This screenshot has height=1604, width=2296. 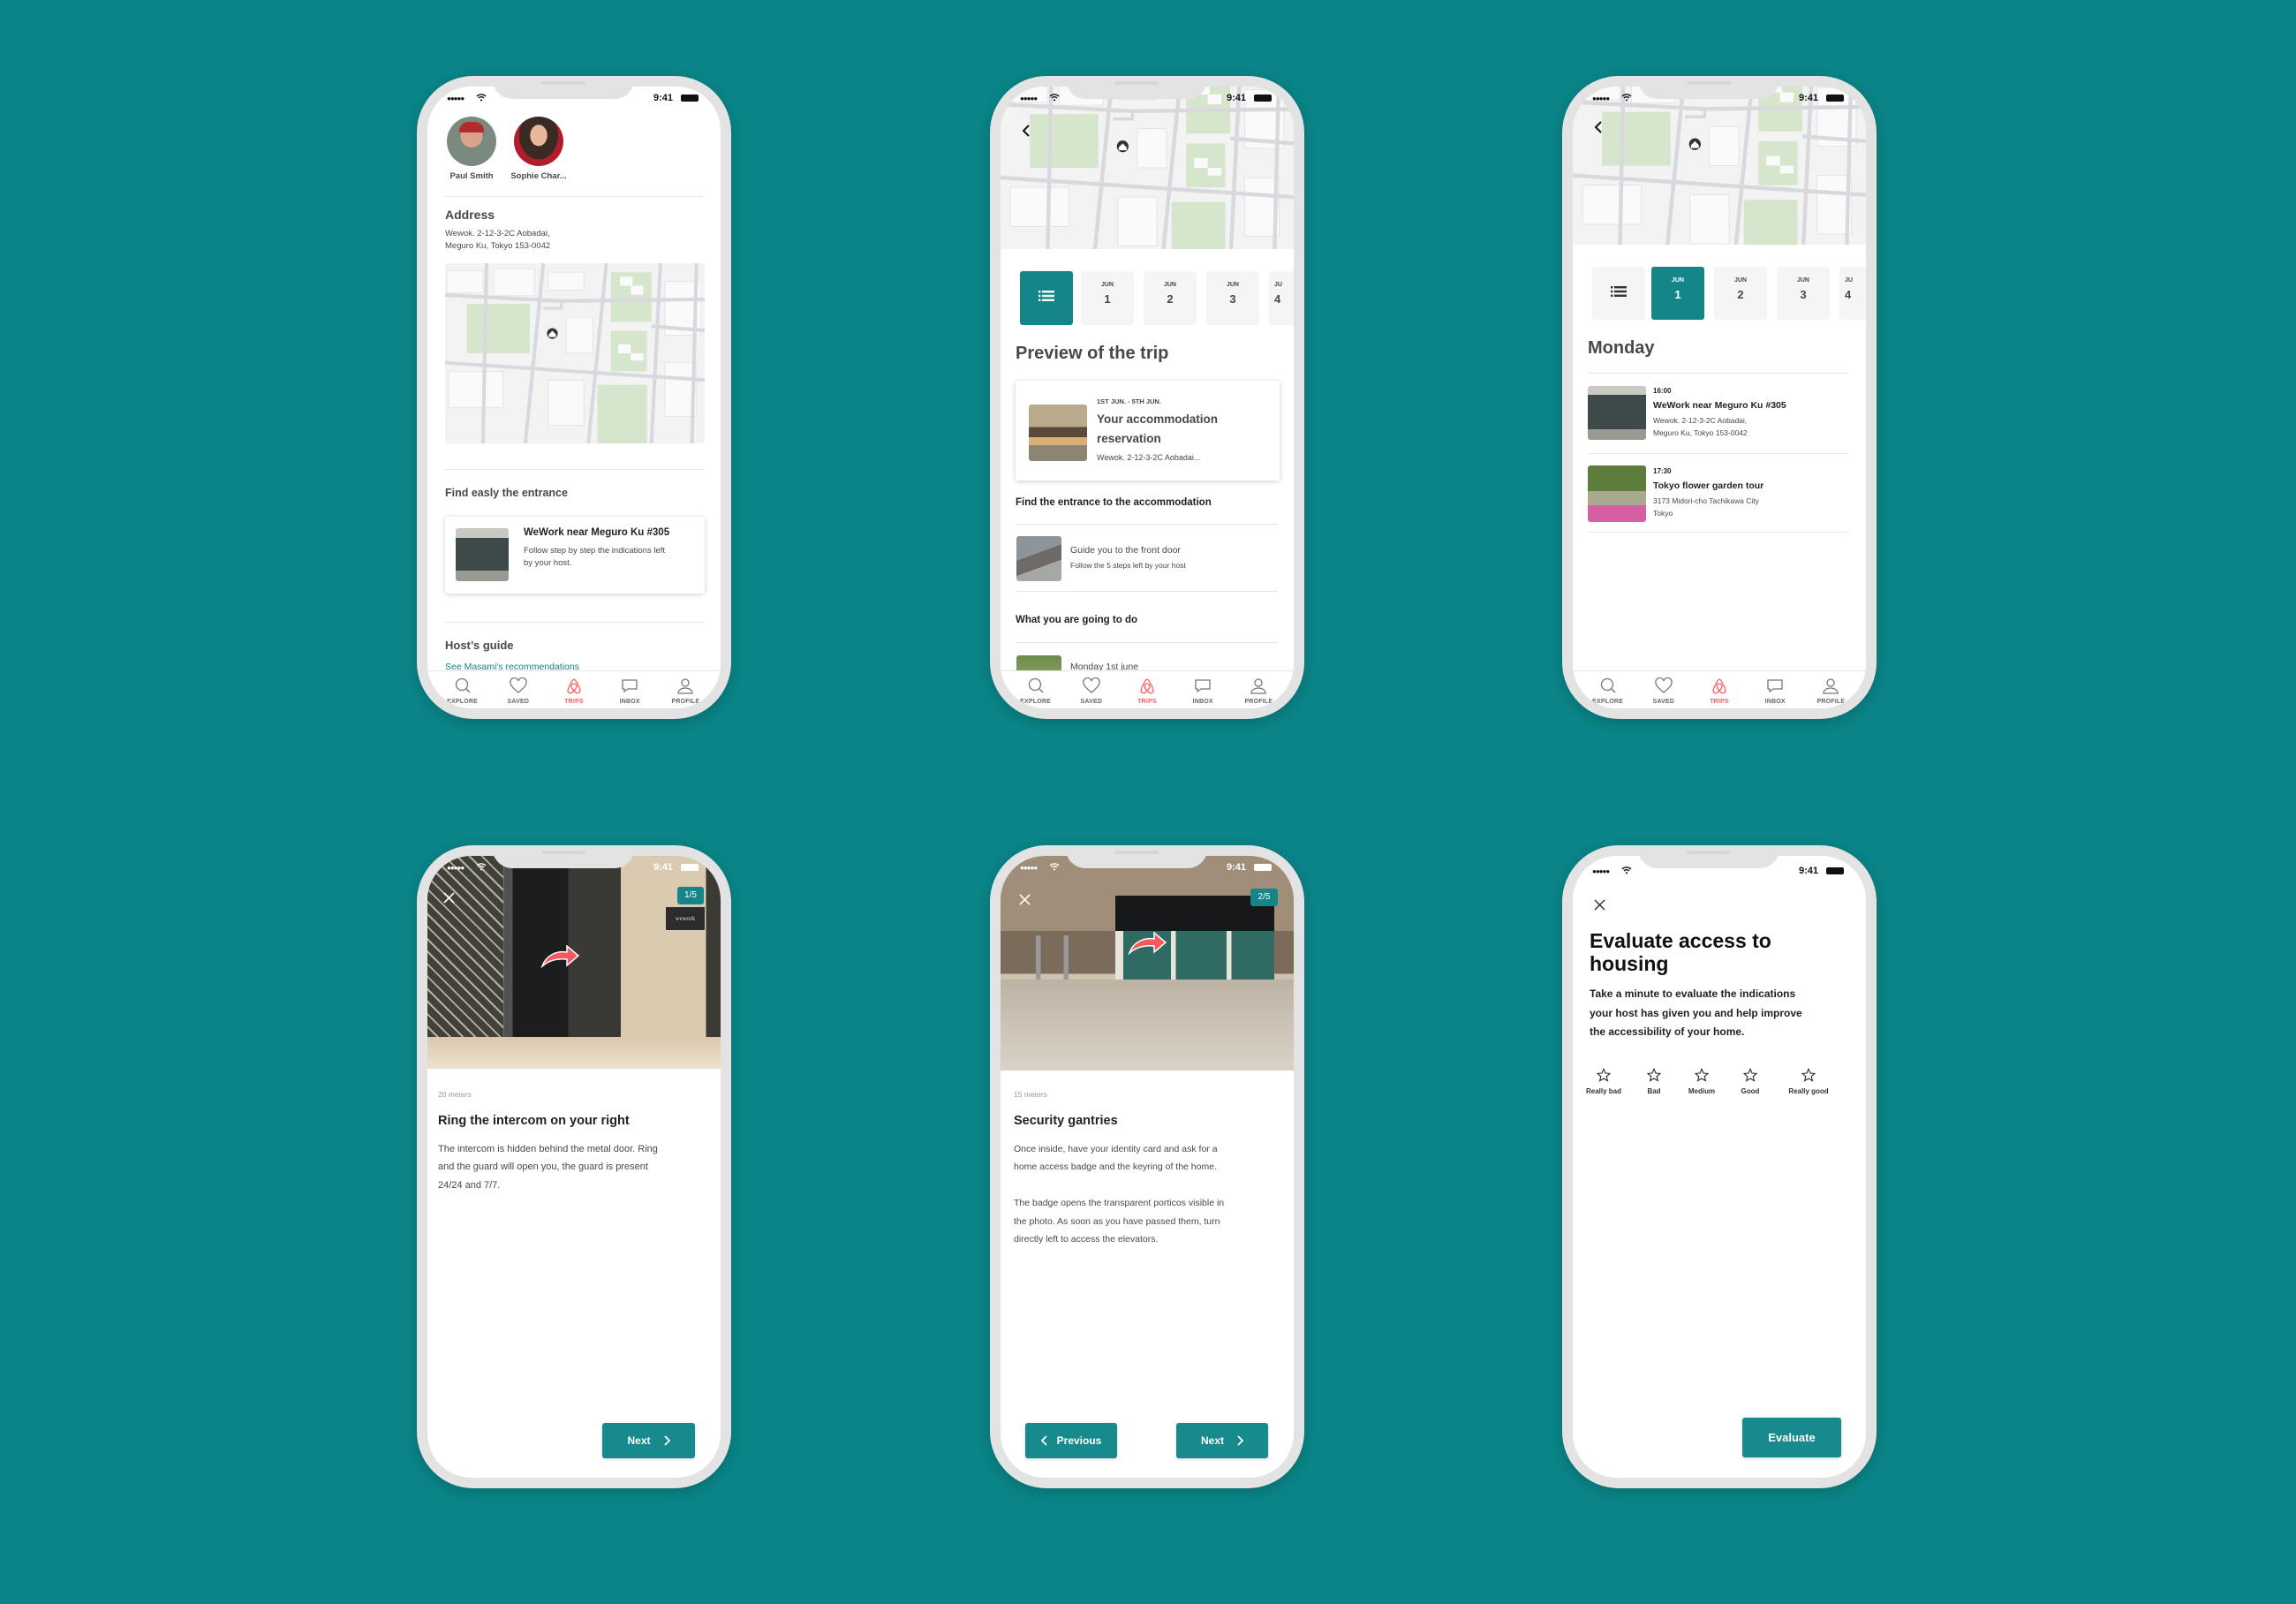 What do you see at coordinates (1791, 1438) in the screenshot?
I see `evaluate-button: Evaluate` at bounding box center [1791, 1438].